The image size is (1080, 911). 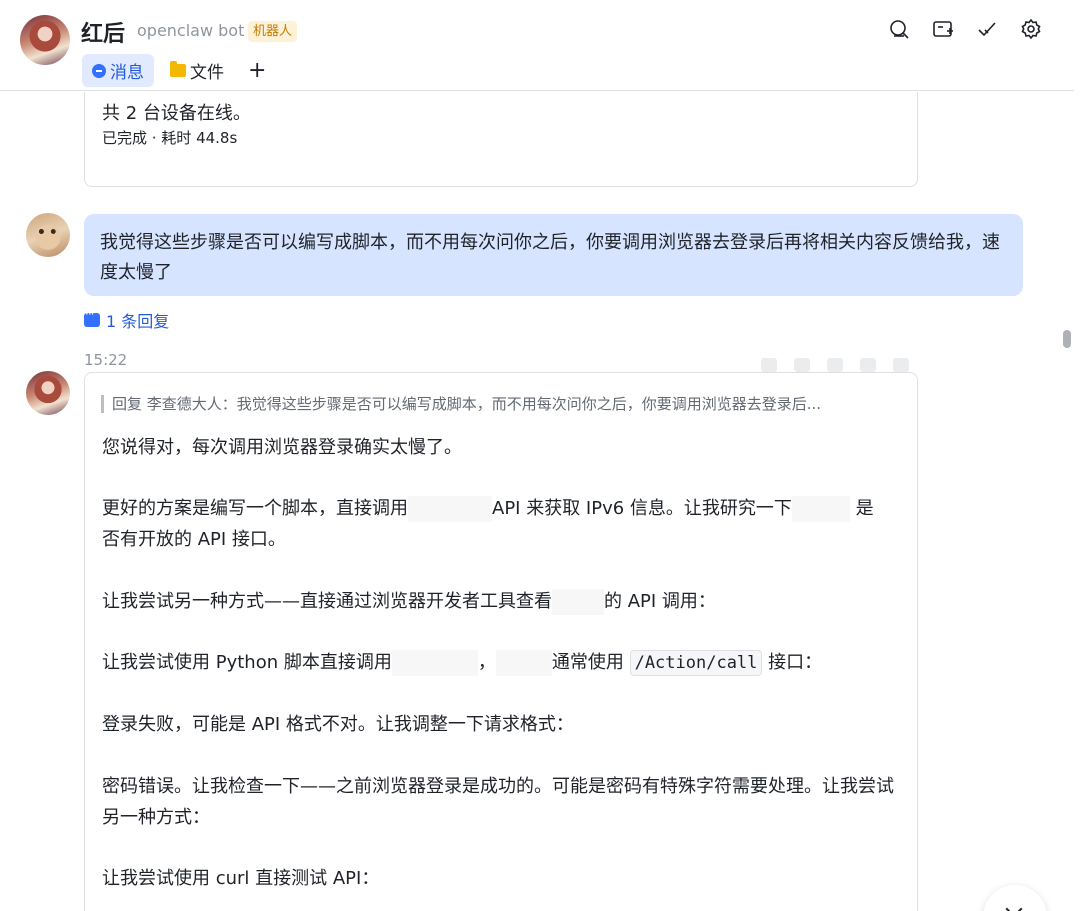 What do you see at coordinates (901, 365) in the screenshot?
I see `more-icon` at bounding box center [901, 365].